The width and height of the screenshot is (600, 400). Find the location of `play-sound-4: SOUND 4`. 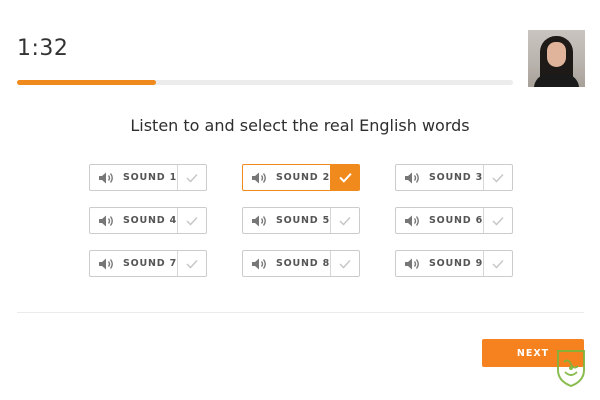

play-sound-4: SOUND 4 is located at coordinates (133, 220).